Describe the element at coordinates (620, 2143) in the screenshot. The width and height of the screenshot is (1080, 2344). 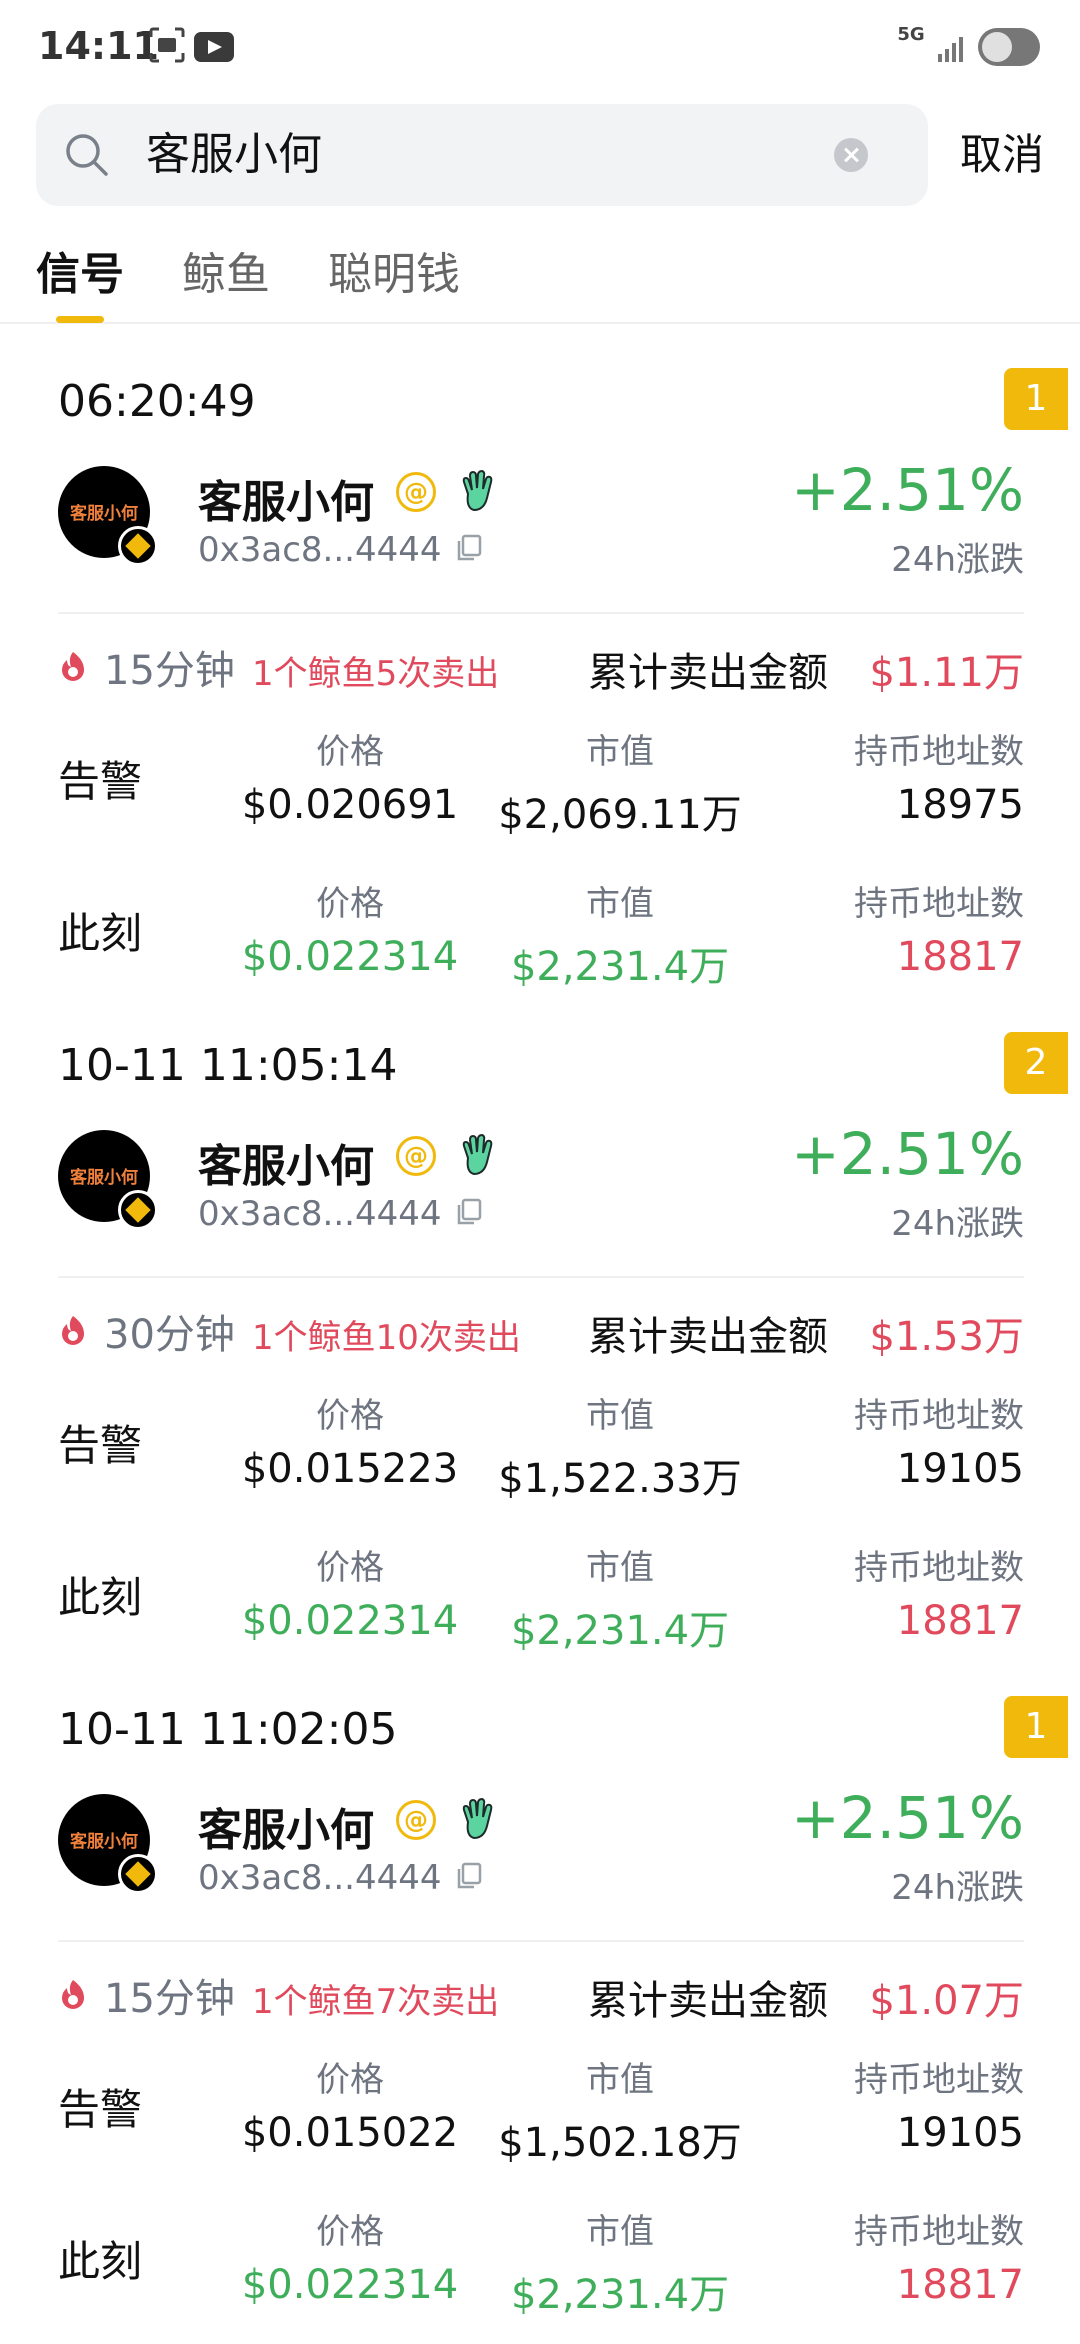
I see `alert-market-cap: $1,502.18万` at that location.